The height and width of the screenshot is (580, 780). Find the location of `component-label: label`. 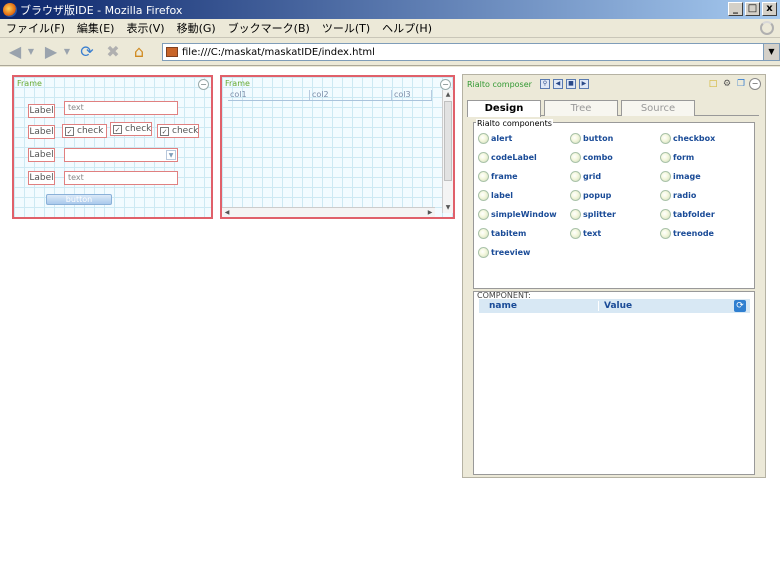

component-label: label is located at coordinates (495, 195).